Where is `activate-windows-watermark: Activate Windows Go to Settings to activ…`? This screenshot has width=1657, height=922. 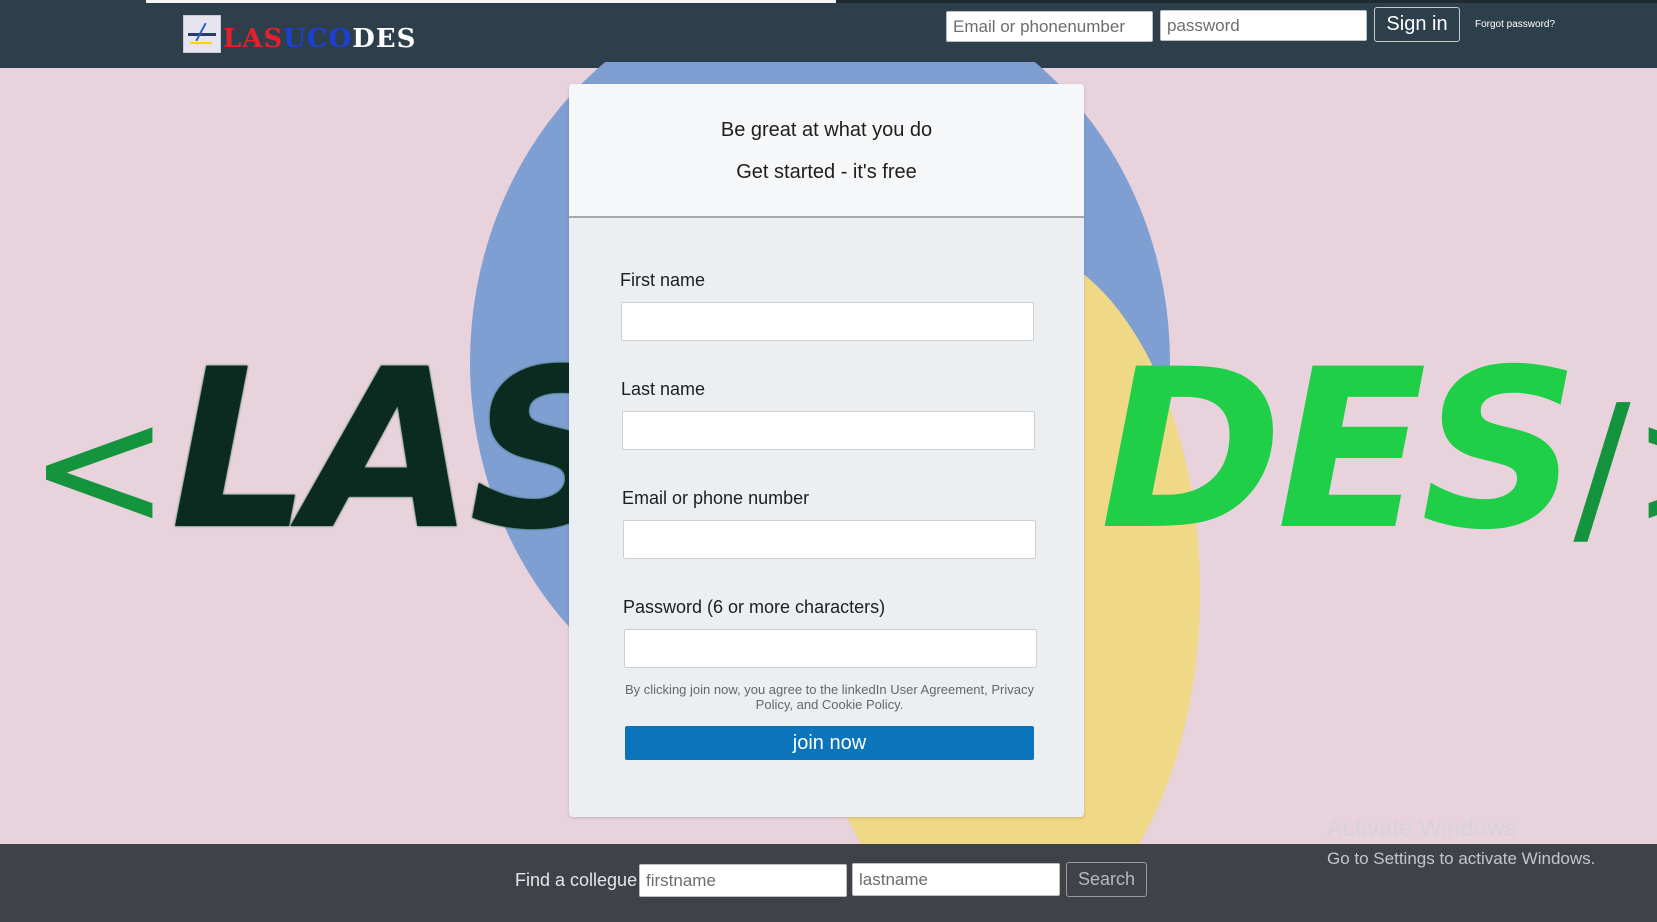
activate-windows-watermark: Activate Windows Go to Settings to activ… is located at coordinates (1461, 842).